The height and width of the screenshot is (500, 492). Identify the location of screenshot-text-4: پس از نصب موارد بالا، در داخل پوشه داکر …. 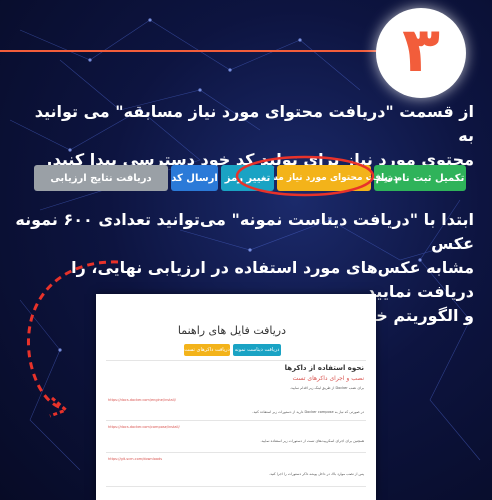
(316, 474).